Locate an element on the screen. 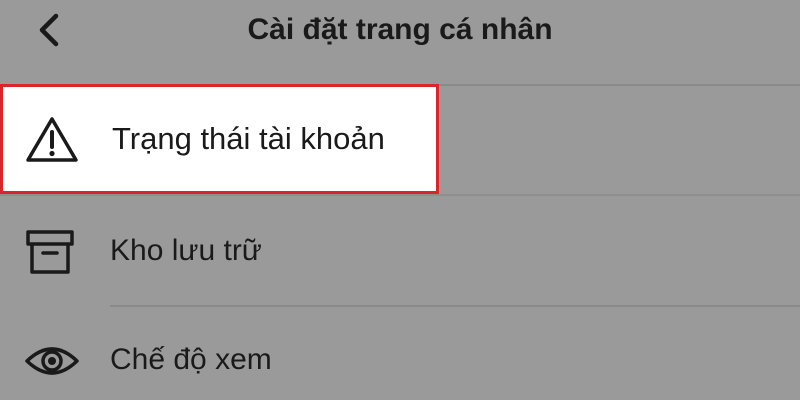  menu-item-label: Kho lưu trữ is located at coordinates (186, 250).